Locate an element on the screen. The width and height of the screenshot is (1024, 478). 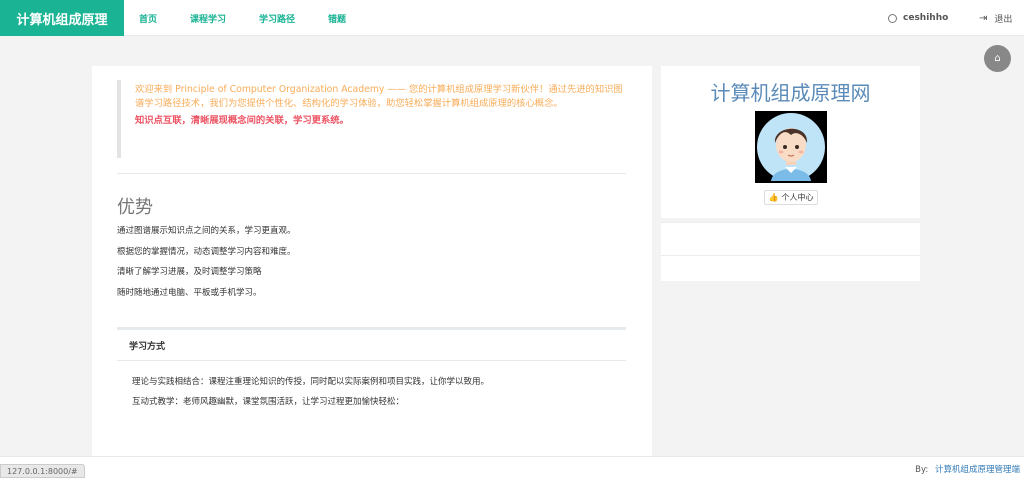
list-item: 随时随地通过电脑、平板或手机学习。 is located at coordinates (189, 292).